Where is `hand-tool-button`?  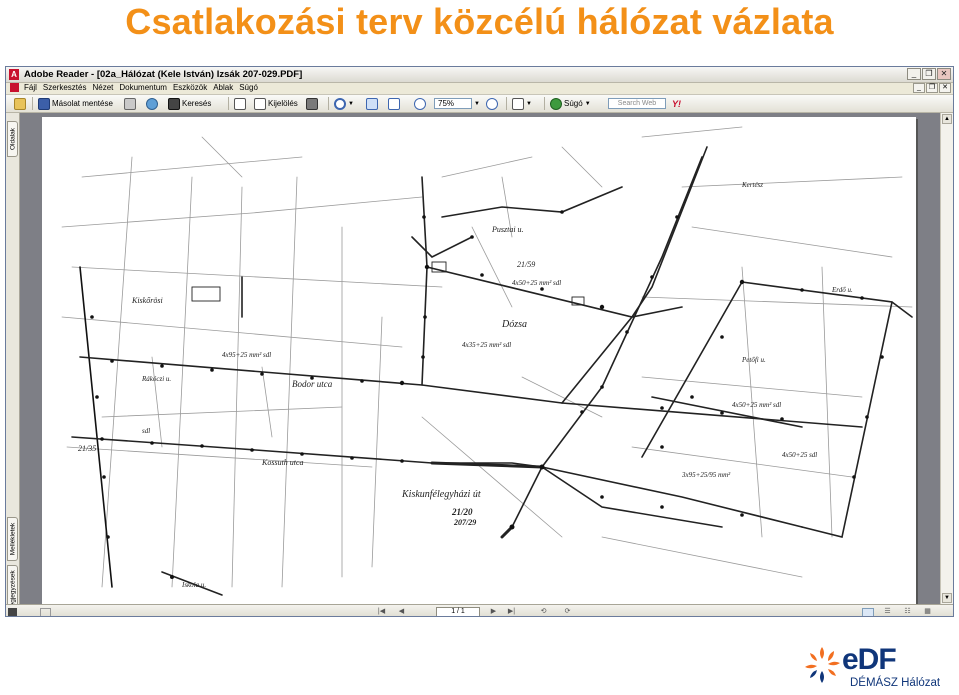 hand-tool-button is located at coordinates (241, 103).